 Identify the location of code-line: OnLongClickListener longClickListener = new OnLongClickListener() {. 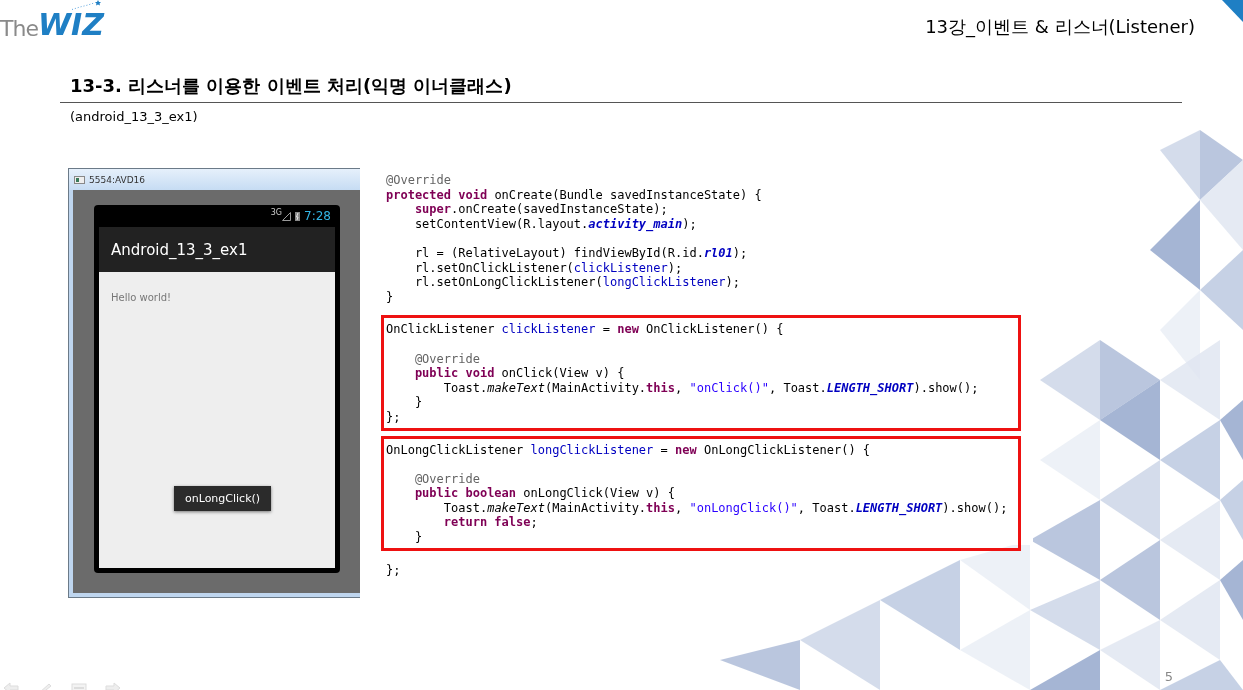
(629, 450).